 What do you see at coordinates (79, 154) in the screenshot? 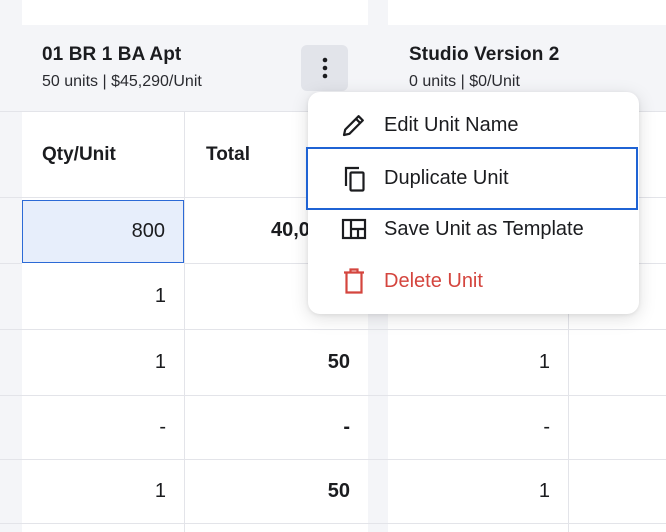
I see `column-header-label: Qty/Unit` at bounding box center [79, 154].